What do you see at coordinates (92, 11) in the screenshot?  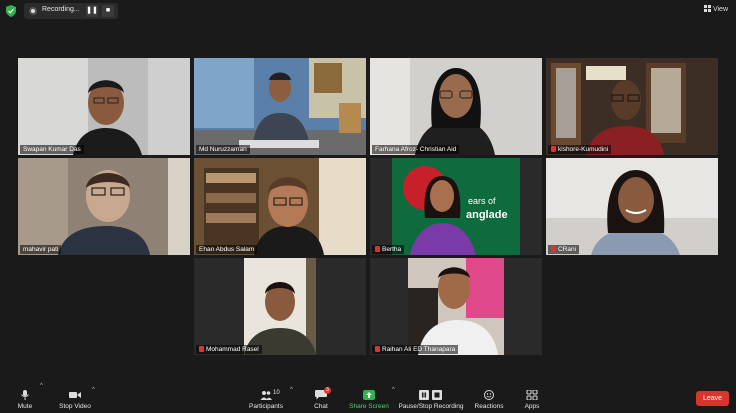 I see `pause-recording-icon: ❚❚` at bounding box center [92, 11].